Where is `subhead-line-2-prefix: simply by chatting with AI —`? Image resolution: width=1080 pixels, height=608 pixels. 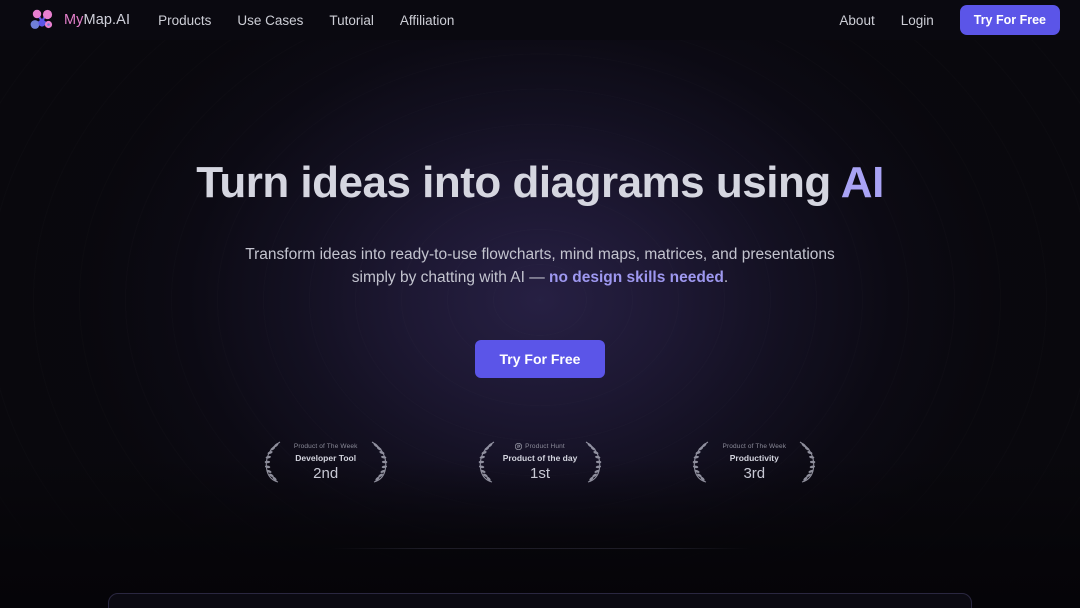 subhead-line-2-prefix: simply by chatting with AI — is located at coordinates (450, 278).